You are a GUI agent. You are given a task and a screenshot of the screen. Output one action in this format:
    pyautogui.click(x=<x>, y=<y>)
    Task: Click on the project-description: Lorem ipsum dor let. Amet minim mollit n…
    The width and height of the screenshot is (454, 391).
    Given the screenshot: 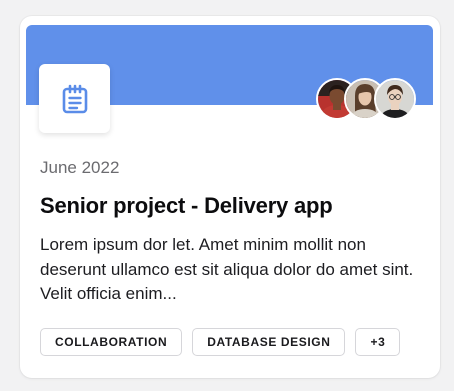 What is the action you would take?
    pyautogui.click(x=227, y=269)
    